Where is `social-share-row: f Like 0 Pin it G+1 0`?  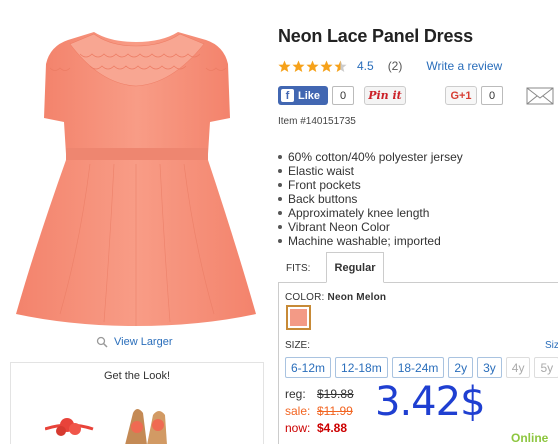 social-share-row: f Like 0 Pin it G+1 0 is located at coordinates (418, 96).